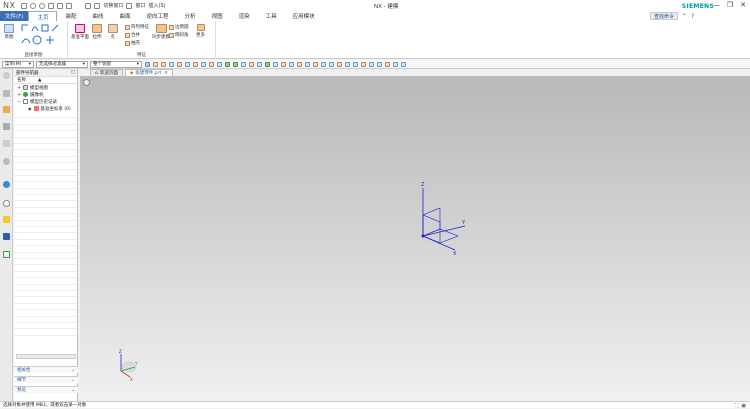  What do you see at coordinates (46, 389) in the screenshot?
I see `panel-preview: 预览 ⌄` at bounding box center [46, 389].